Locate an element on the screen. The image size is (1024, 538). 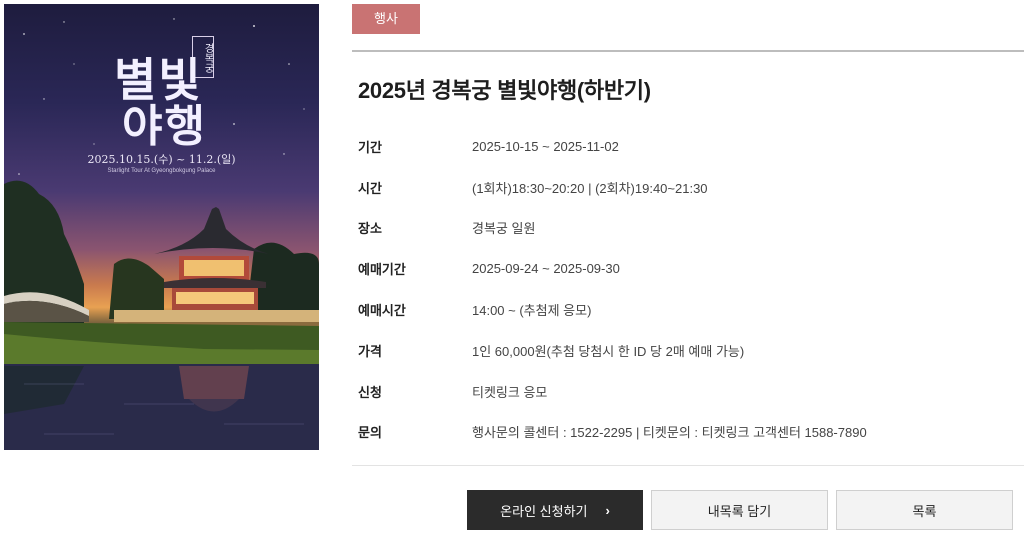
apply-online-button: 온라인 신청하기 › is located at coordinates (555, 510).